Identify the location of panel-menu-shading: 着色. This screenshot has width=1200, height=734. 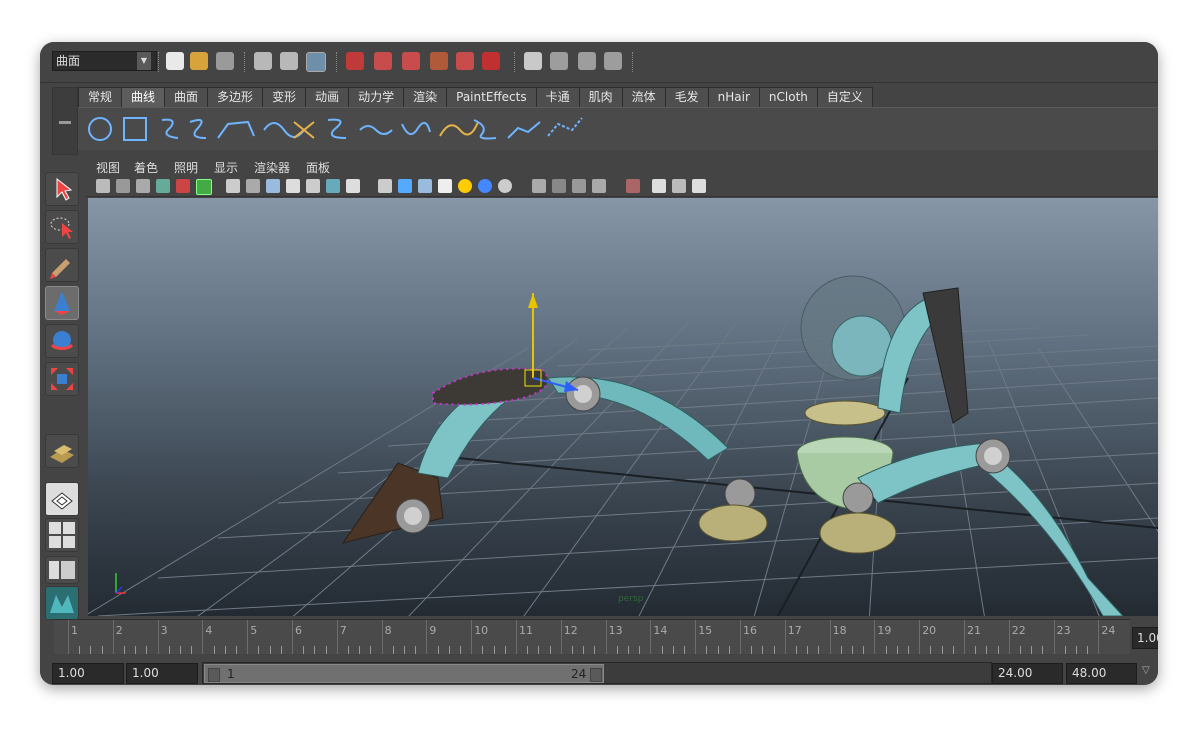
(146, 167).